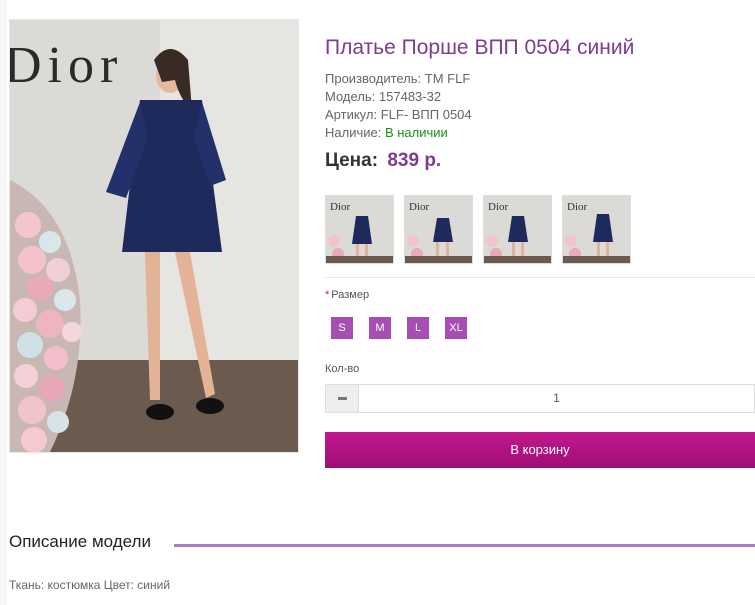 The image size is (755, 605). Describe the element at coordinates (380, 328) in the screenshot. I see `size-option-m: M` at that location.